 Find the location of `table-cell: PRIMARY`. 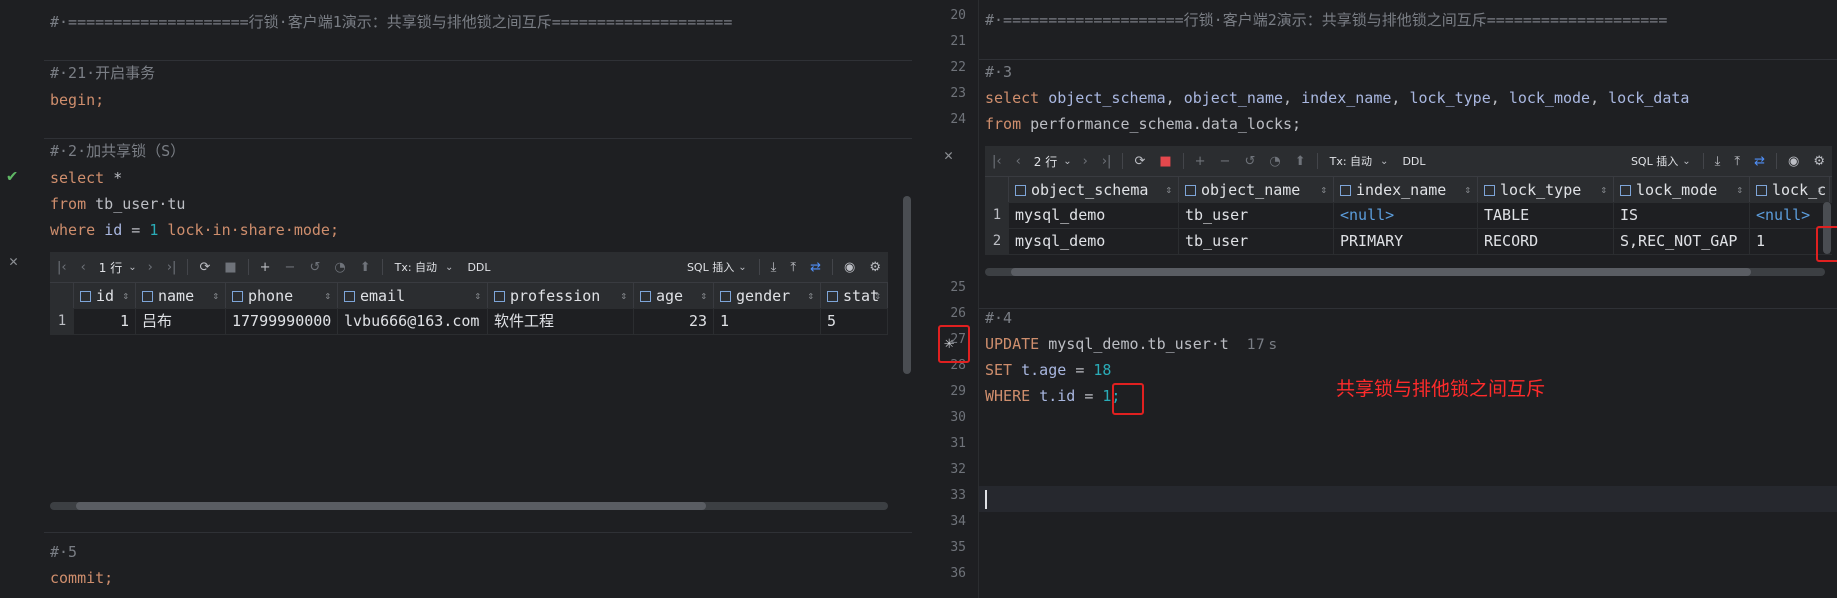

table-cell: PRIMARY is located at coordinates (1406, 241).